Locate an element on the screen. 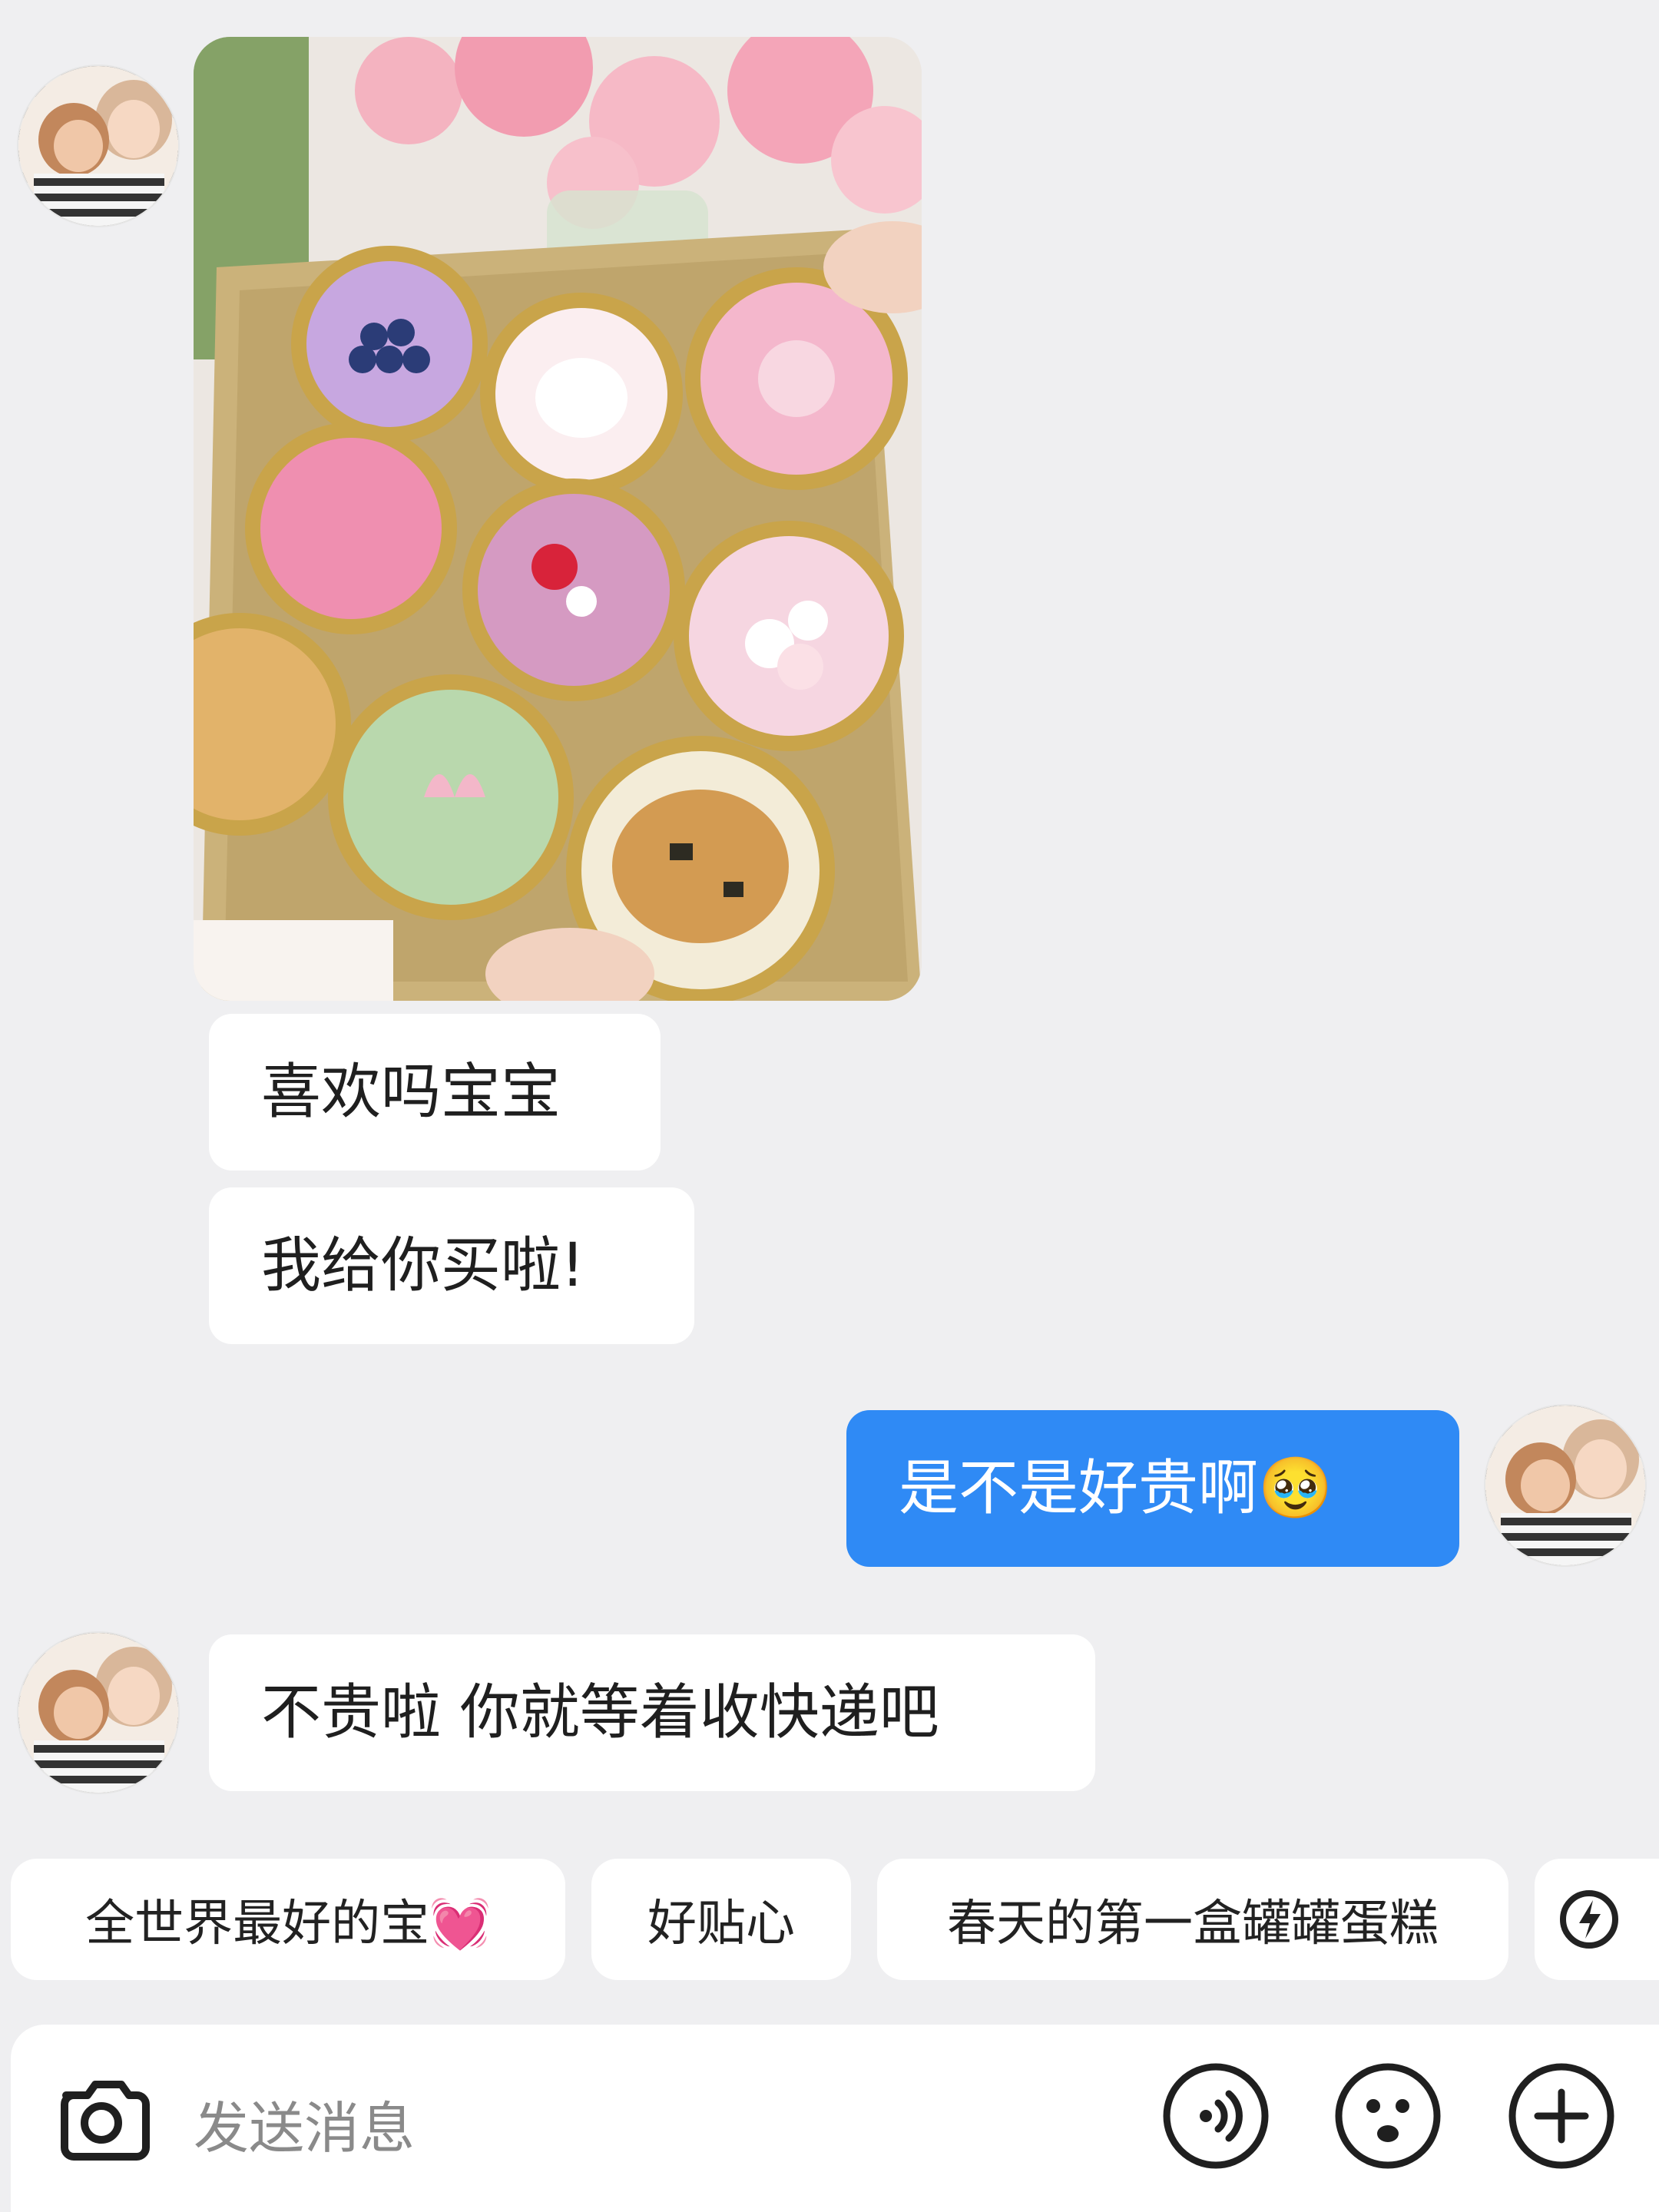 The height and width of the screenshot is (2212, 1659). voice-icon is located at coordinates (1216, 2116).